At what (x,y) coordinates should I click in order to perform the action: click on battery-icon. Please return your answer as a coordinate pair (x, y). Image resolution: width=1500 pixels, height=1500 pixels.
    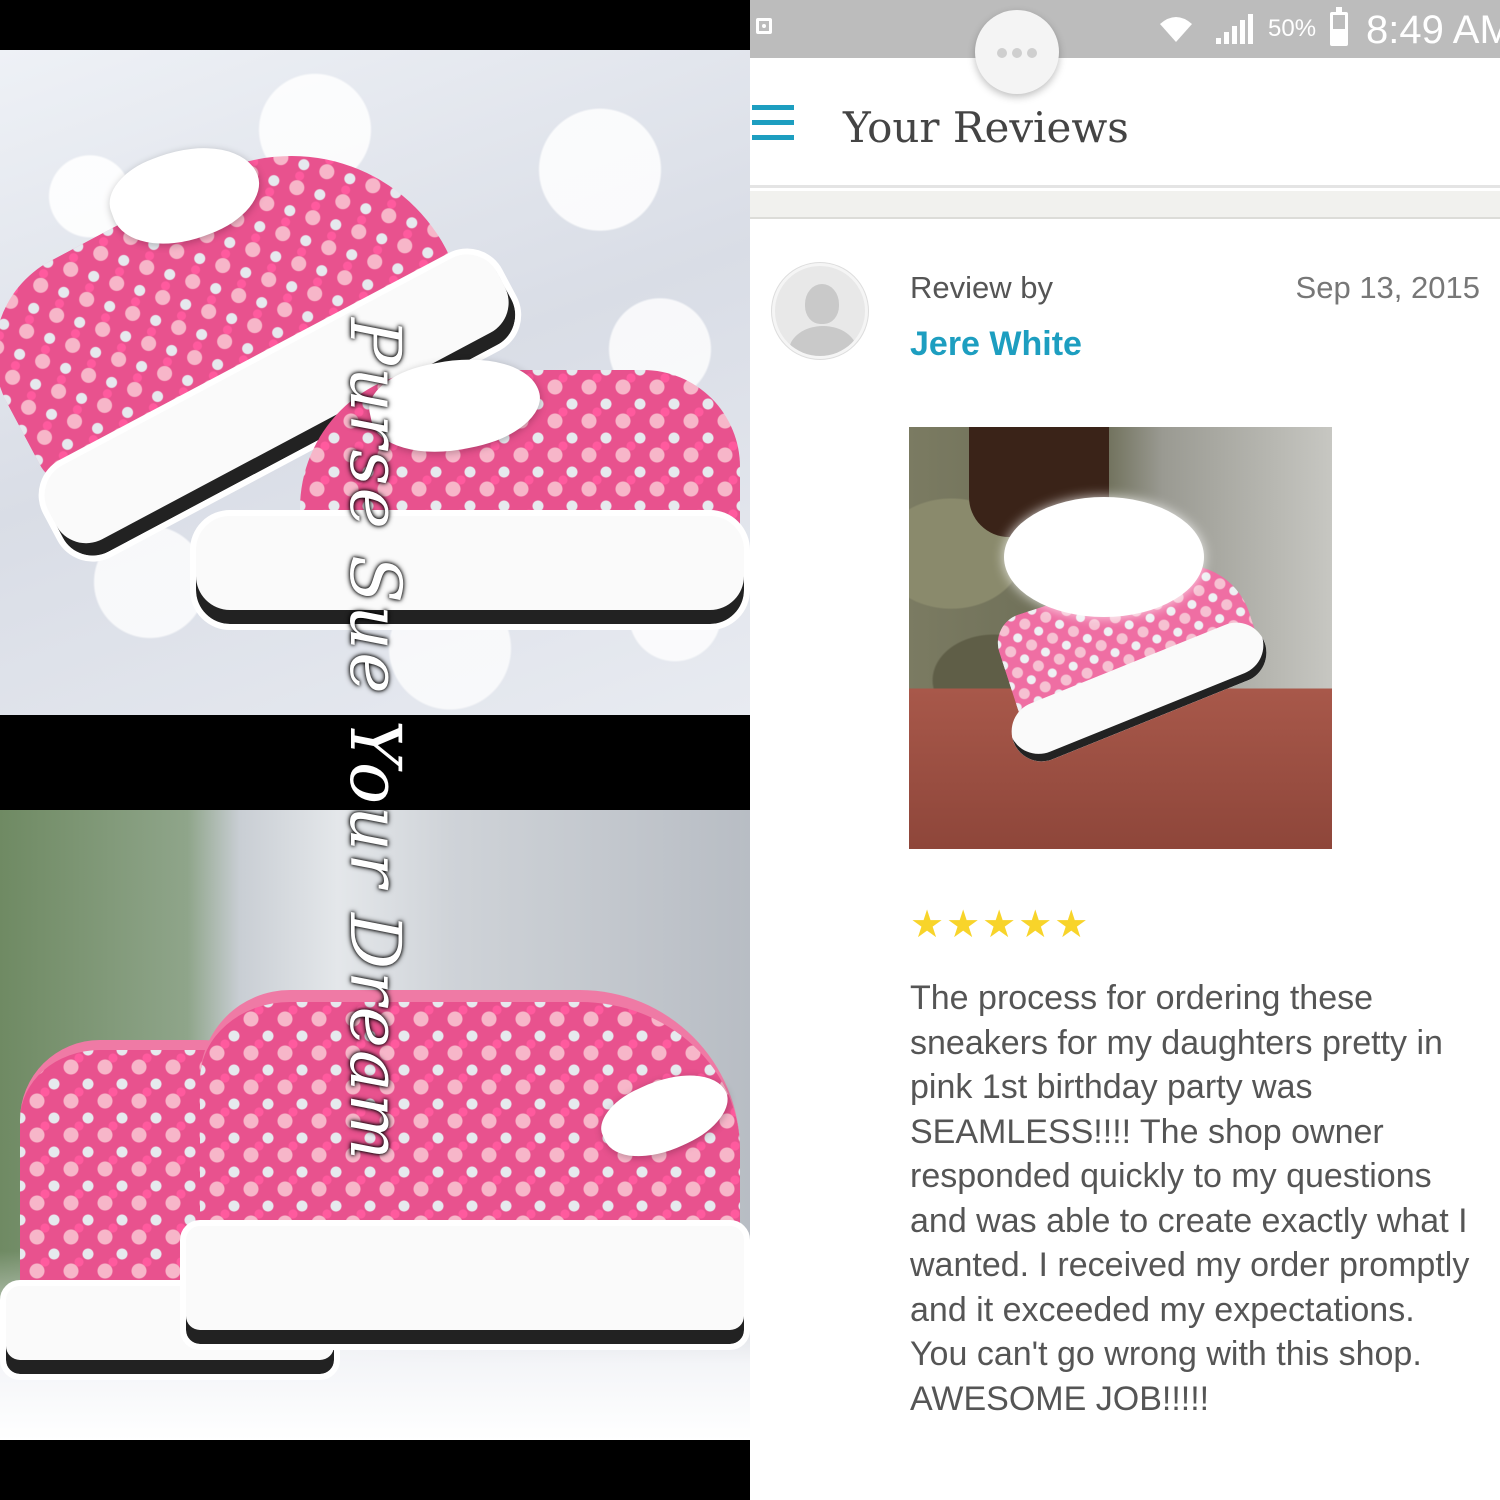
    Looking at the image, I should click on (1339, 26).